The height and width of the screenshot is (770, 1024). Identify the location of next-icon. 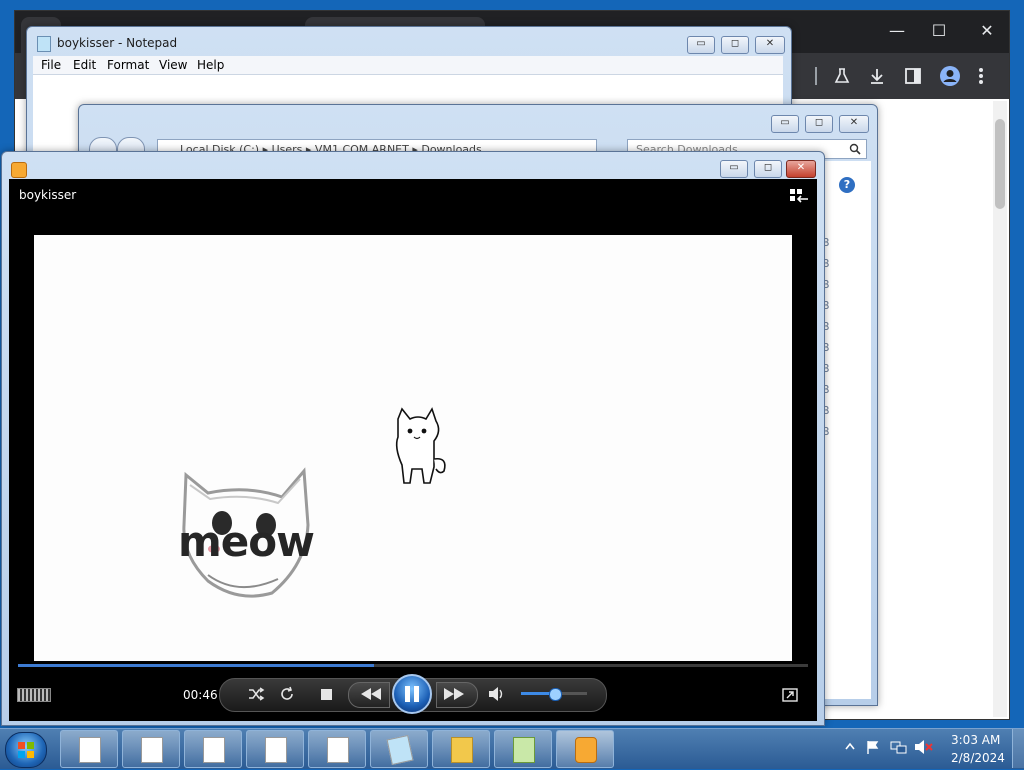
(454, 694).